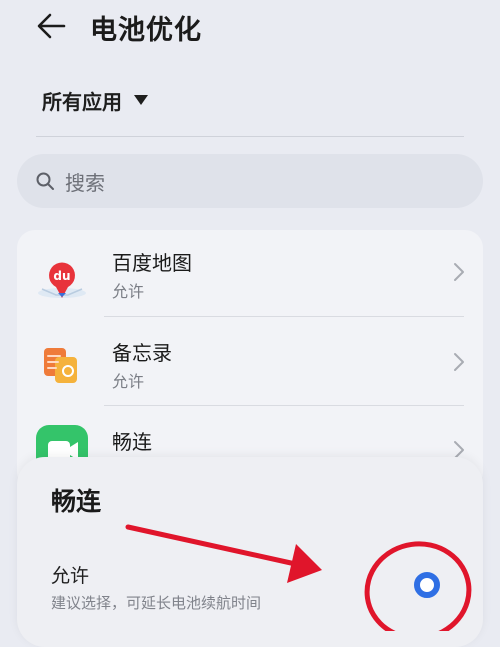 This screenshot has width=500, height=647. Describe the element at coordinates (82, 101) in the screenshot. I see `filter-label: 所有应用` at that location.